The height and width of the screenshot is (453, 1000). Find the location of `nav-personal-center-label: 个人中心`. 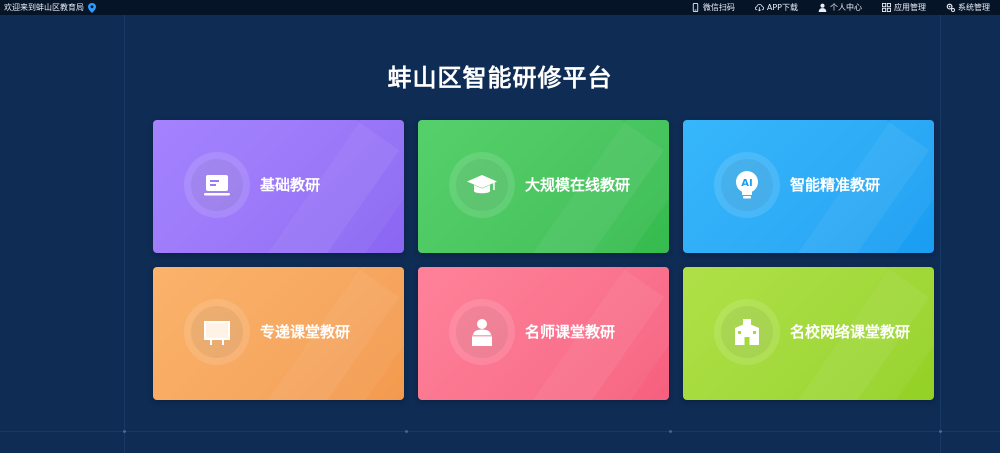

nav-personal-center-label: 个人中心 is located at coordinates (846, 7).